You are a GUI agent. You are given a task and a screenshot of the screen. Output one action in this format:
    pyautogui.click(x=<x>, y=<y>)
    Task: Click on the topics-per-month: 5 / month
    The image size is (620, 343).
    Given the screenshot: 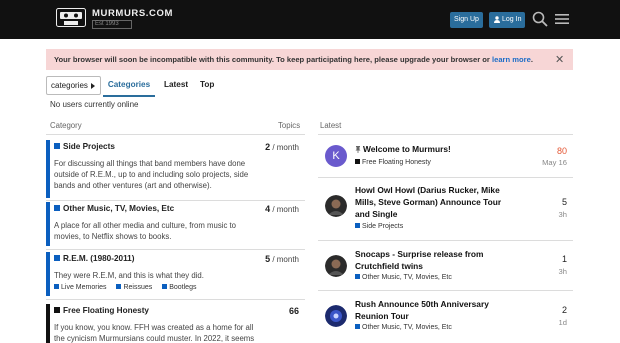 What is the action you would take?
    pyautogui.click(x=282, y=259)
    